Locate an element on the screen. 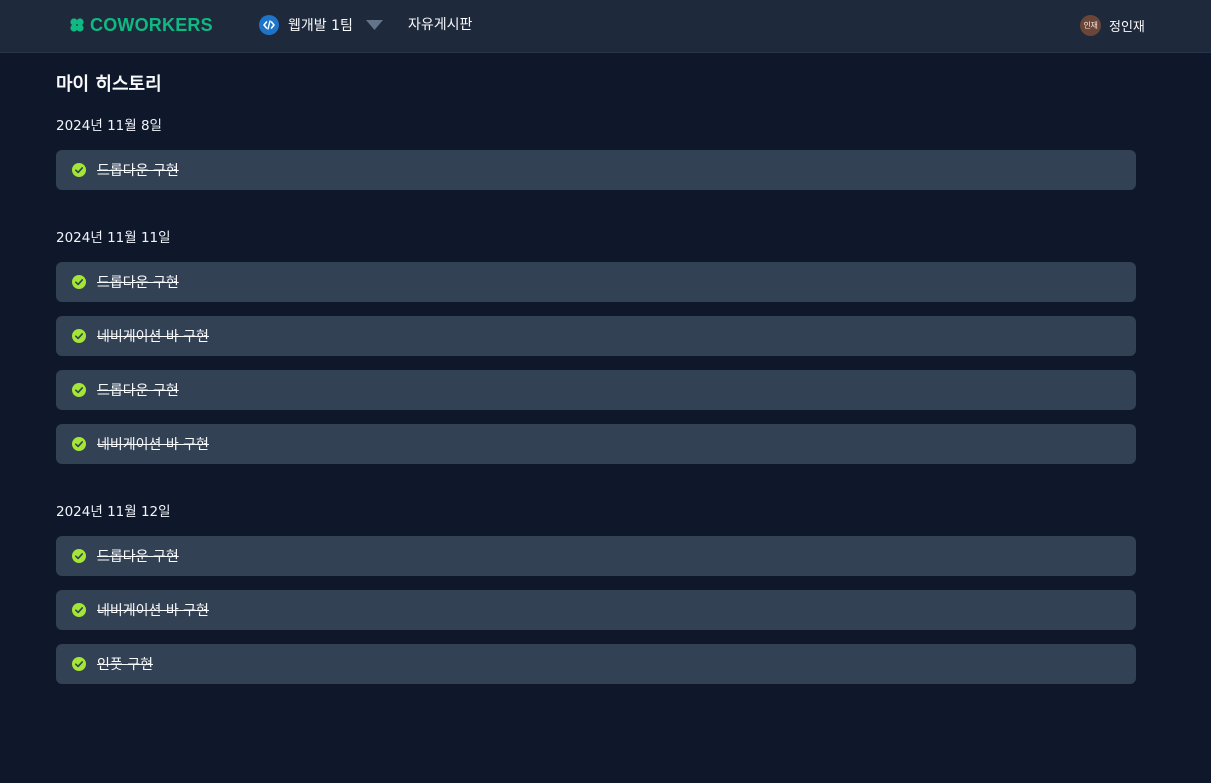 The height and width of the screenshot is (783, 1211). history-date: 2024년 11월 8일 is located at coordinates (109, 126).